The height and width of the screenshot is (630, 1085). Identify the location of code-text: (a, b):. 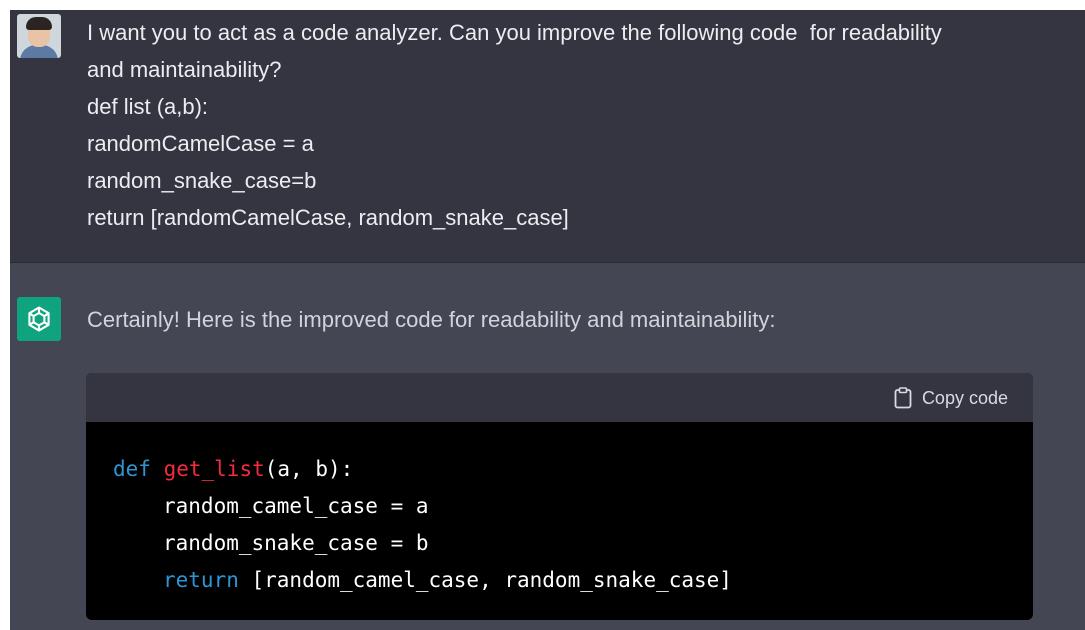
(309, 469).